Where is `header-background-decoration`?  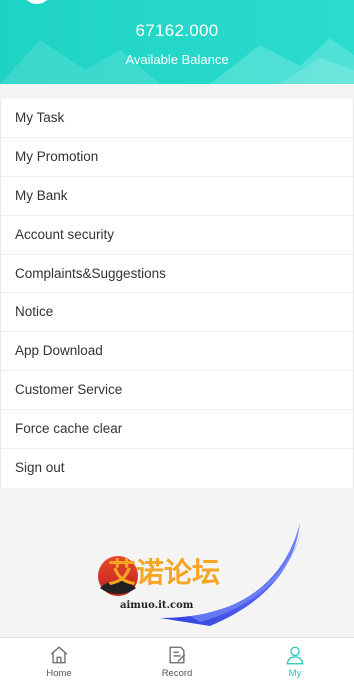
header-background-decoration is located at coordinates (177, 61).